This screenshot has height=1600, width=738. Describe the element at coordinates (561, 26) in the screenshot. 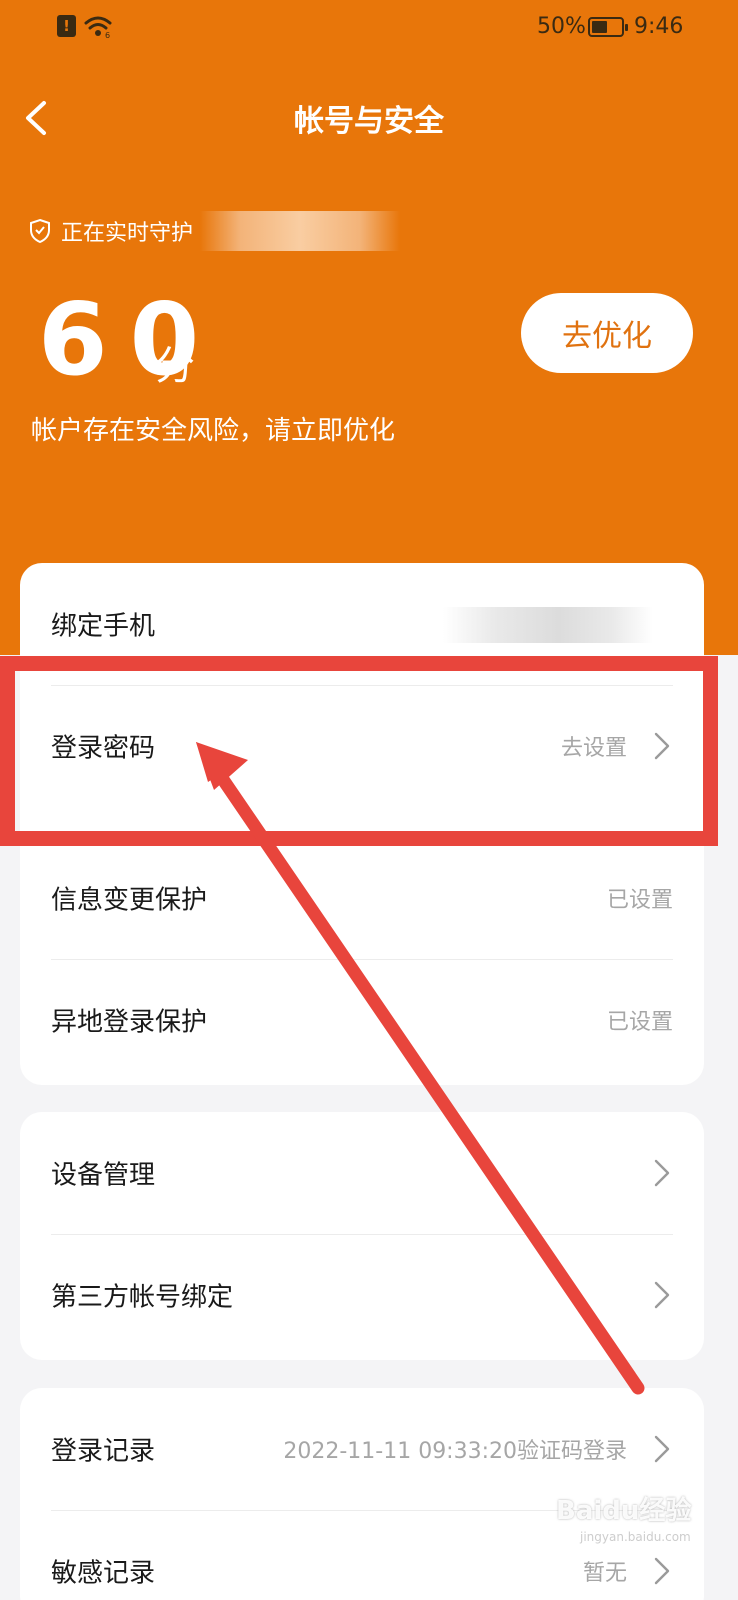

I see `battery-percent: 50%` at that location.